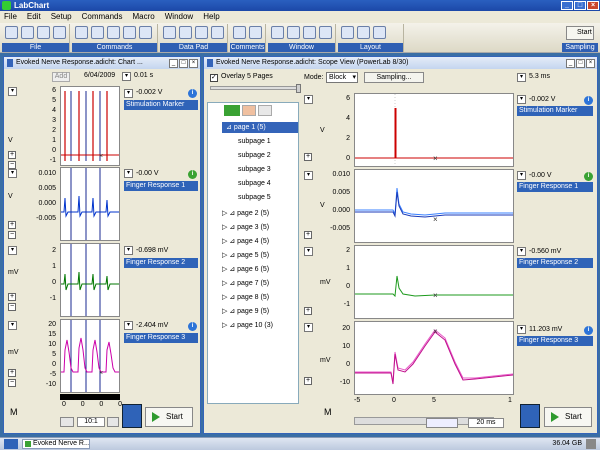 The width and height of the screenshot is (600, 450). Describe the element at coordinates (521, 175) in the screenshot. I see `scope-channel-2-value-menu: ▾` at that location.